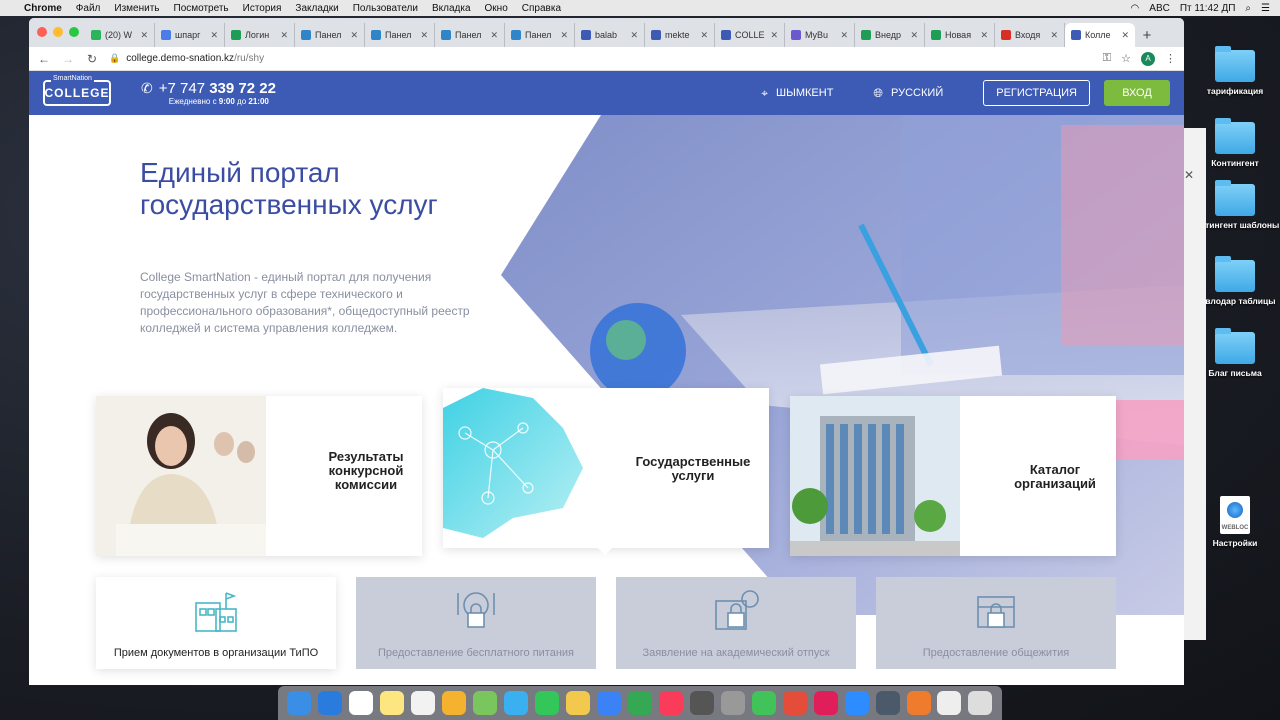  What do you see at coordinates (92, 59) in the screenshot?
I see `reload-icon: ↻` at bounding box center [92, 59].